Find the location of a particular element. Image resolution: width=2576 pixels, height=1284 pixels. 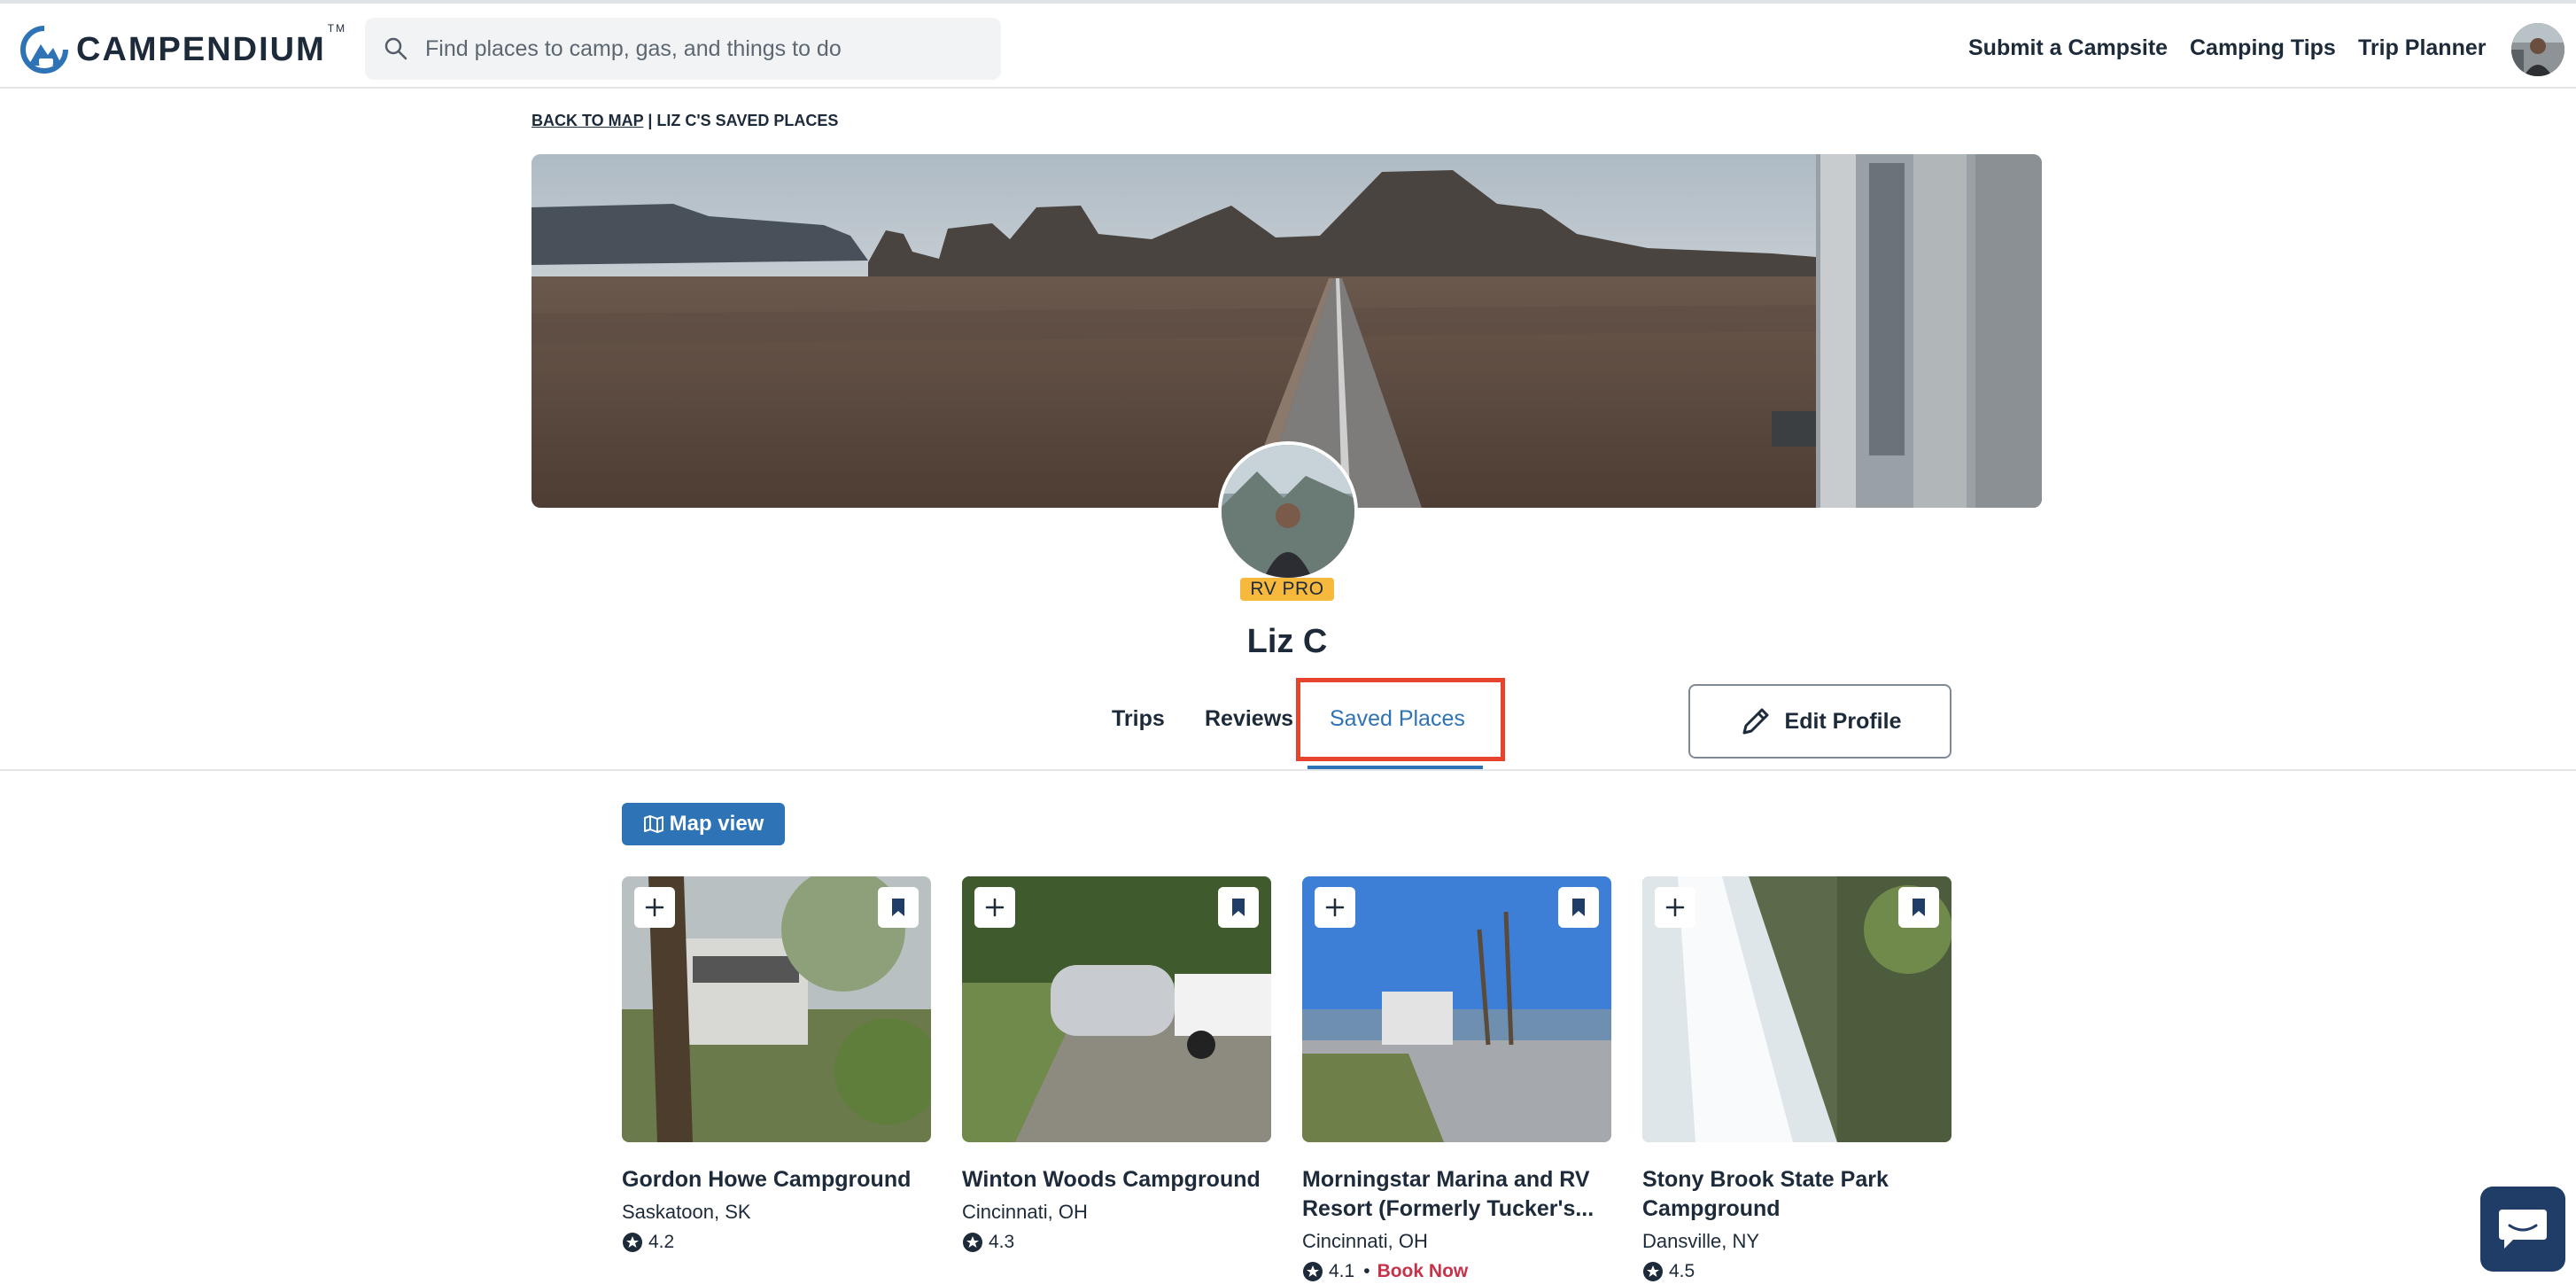

edit-profile-button: Edit Profile is located at coordinates (1819, 722).